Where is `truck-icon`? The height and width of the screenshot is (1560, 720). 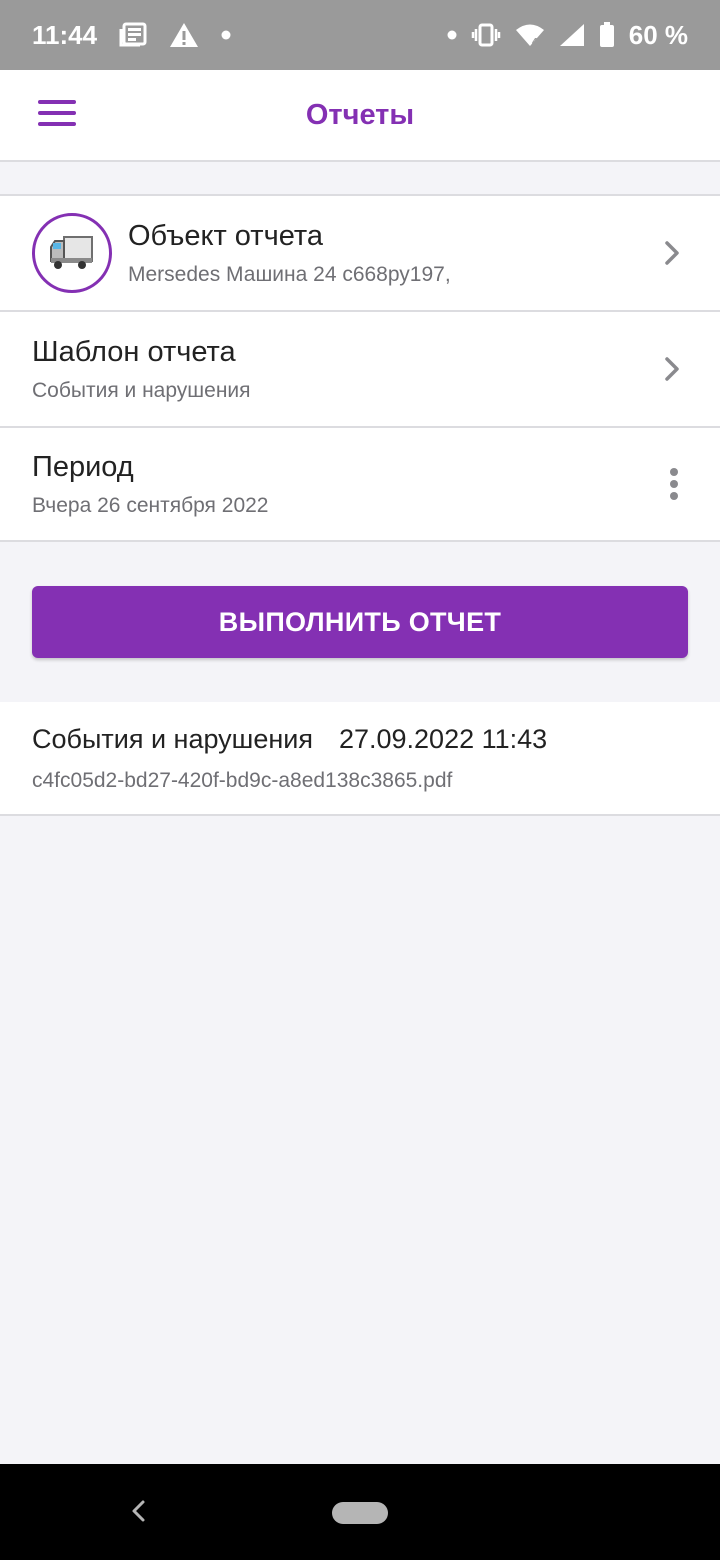 truck-icon is located at coordinates (72, 253).